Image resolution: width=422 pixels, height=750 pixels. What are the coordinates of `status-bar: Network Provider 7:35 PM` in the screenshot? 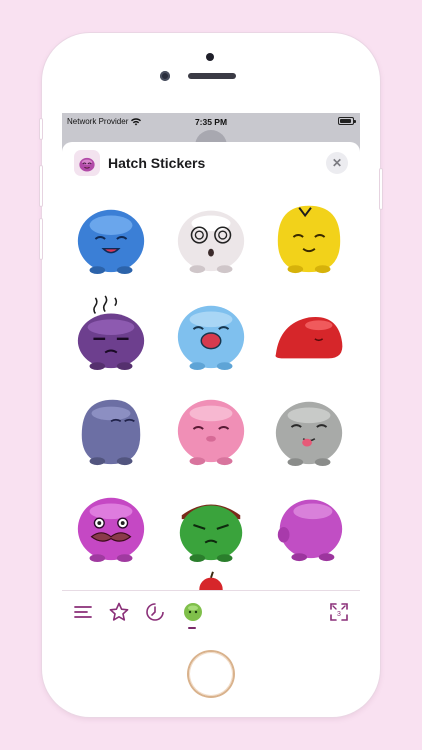 It's located at (211, 122).